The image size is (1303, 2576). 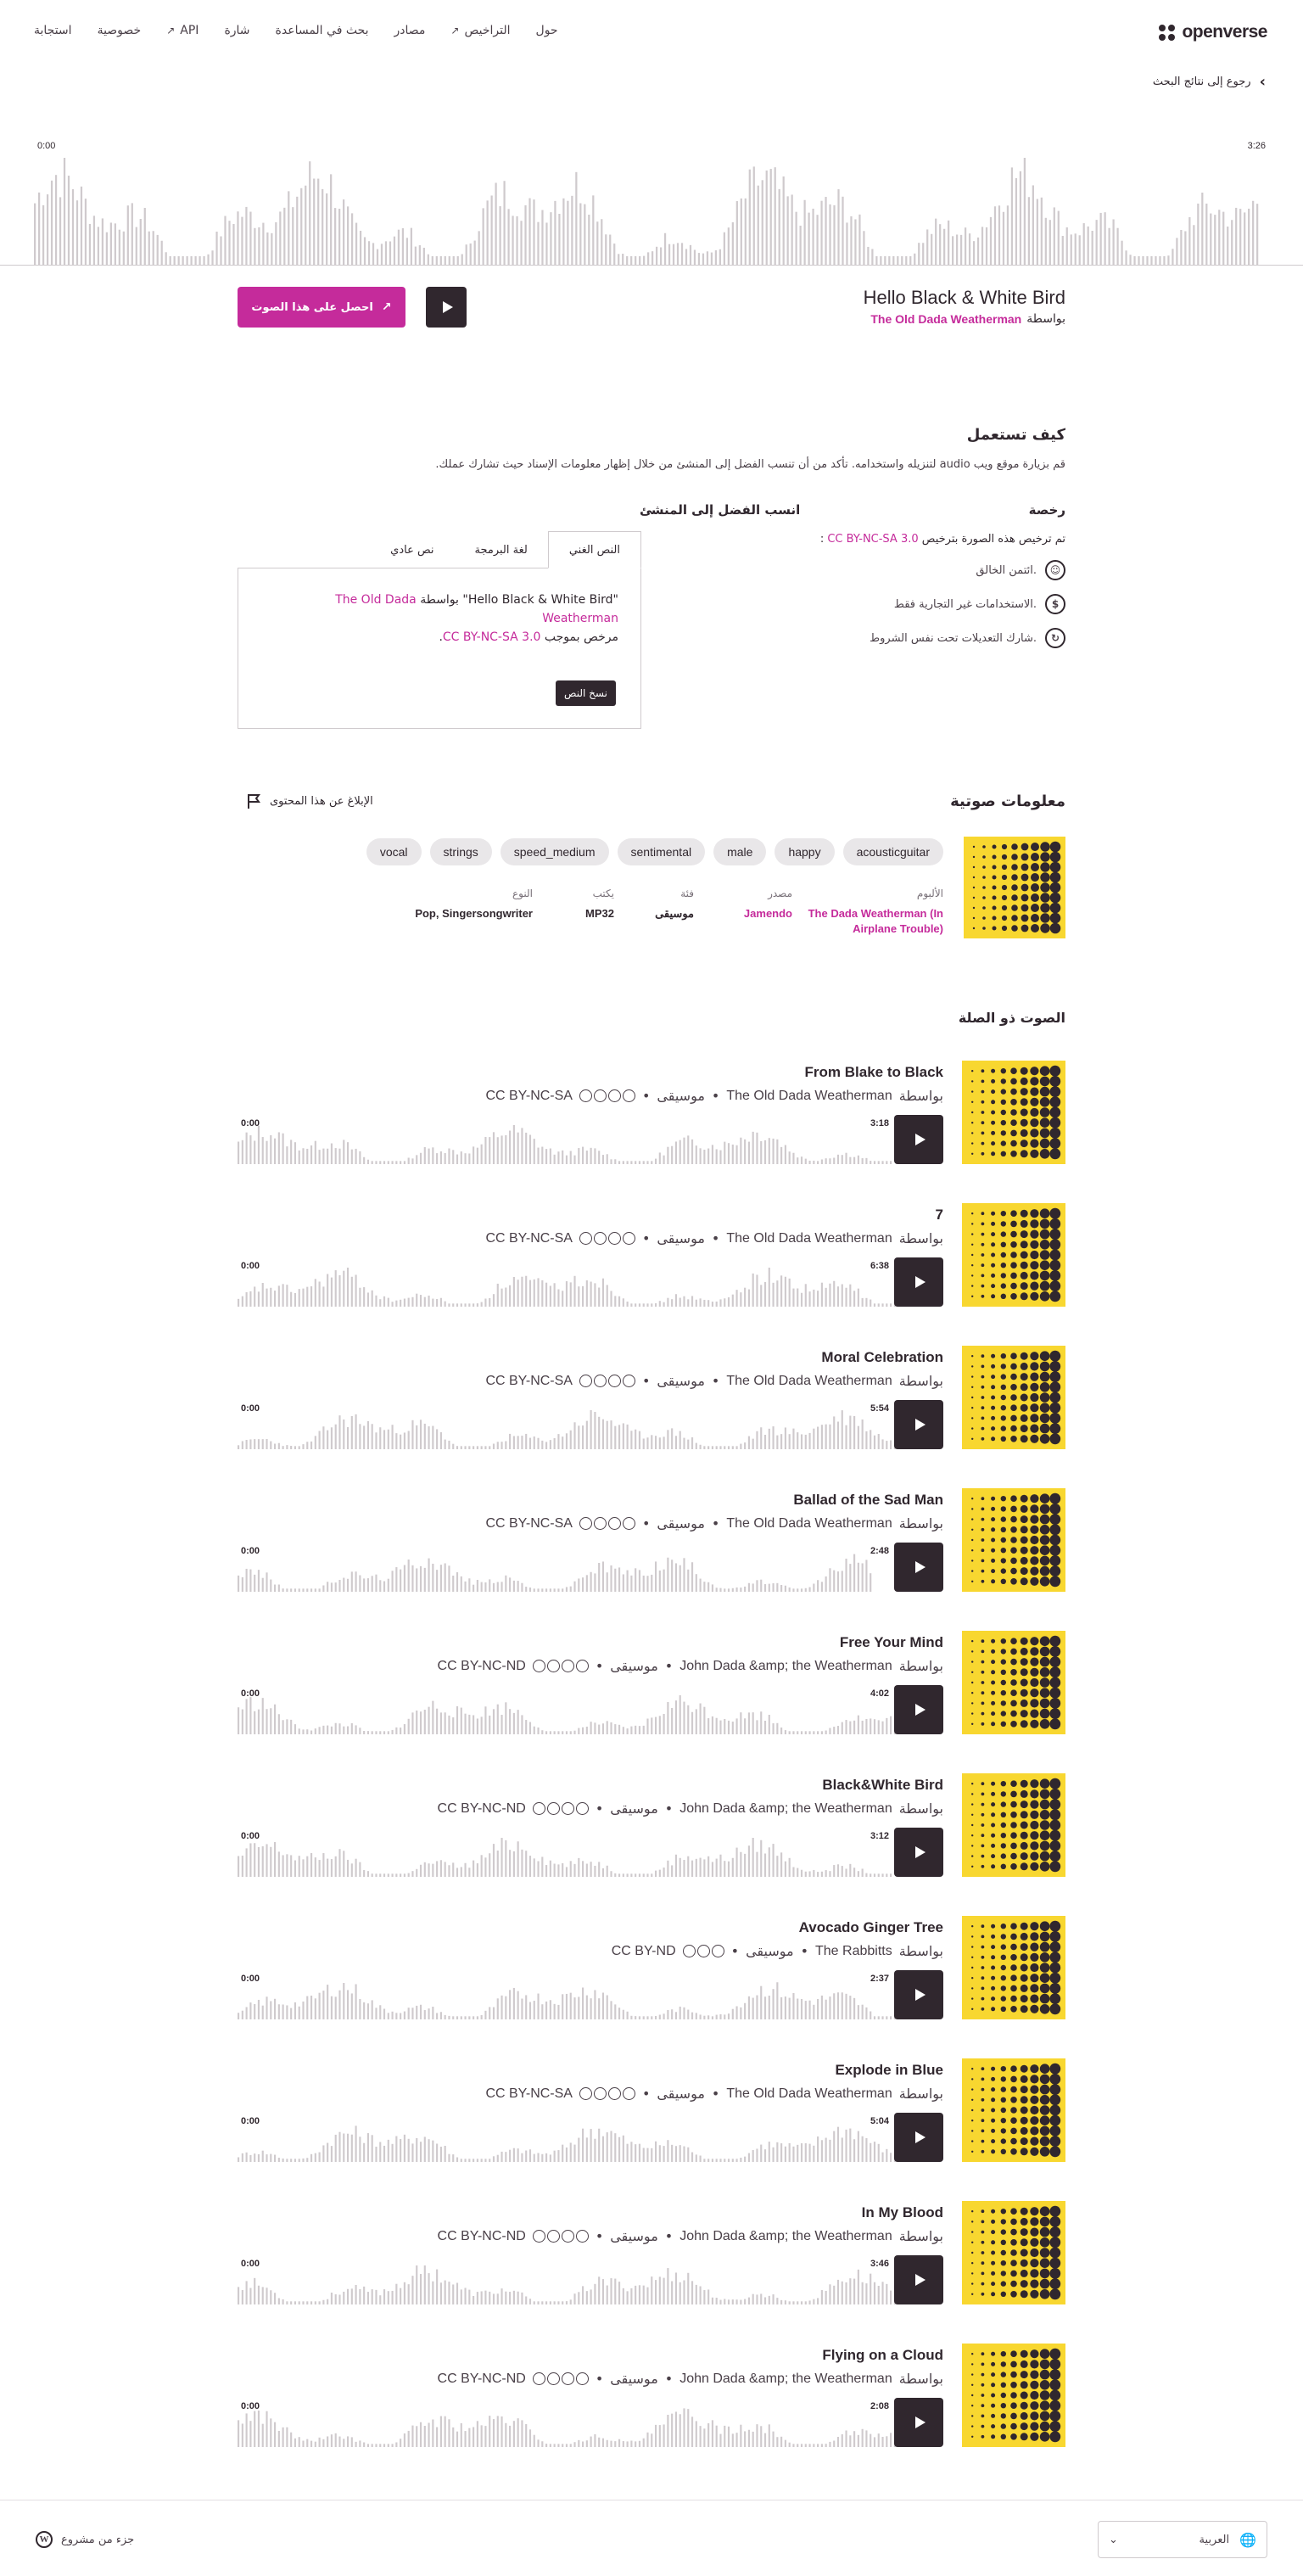 What do you see at coordinates (768, 913) in the screenshot?
I see `metadata-value: Jamendo` at bounding box center [768, 913].